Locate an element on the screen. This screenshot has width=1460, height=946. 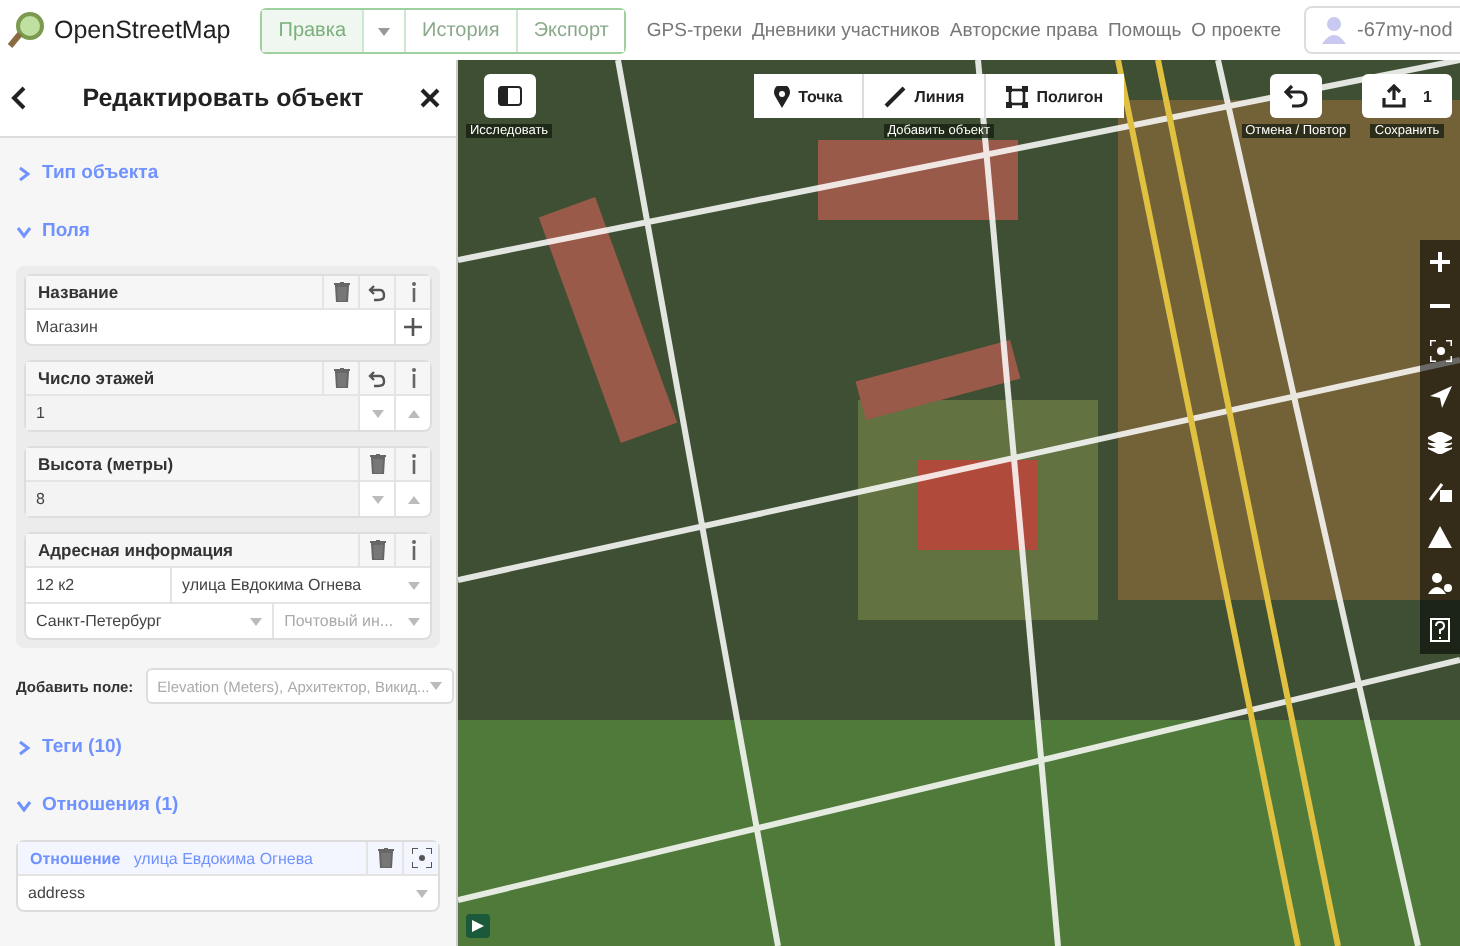
user-menu-button: -67my-nod is located at coordinates (1381, 30).